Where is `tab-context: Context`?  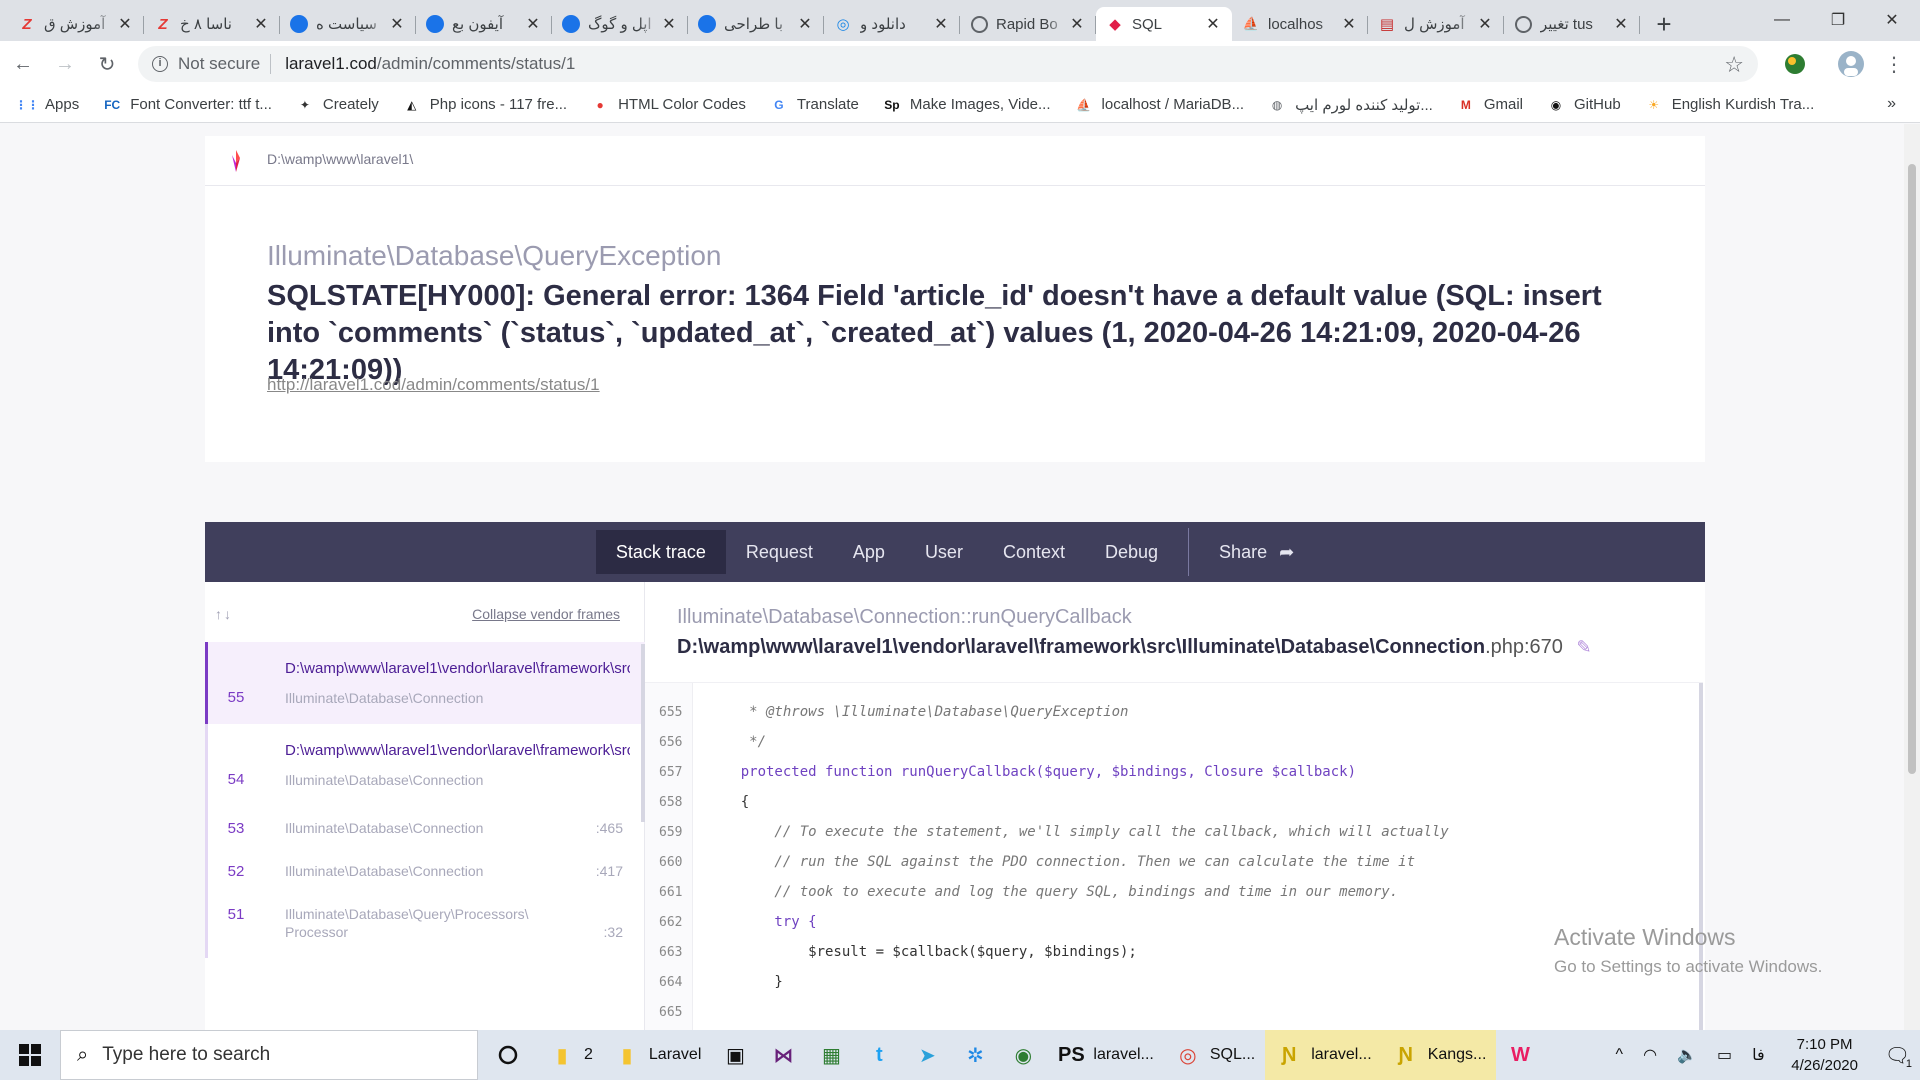 tab-context: Context is located at coordinates (1034, 552).